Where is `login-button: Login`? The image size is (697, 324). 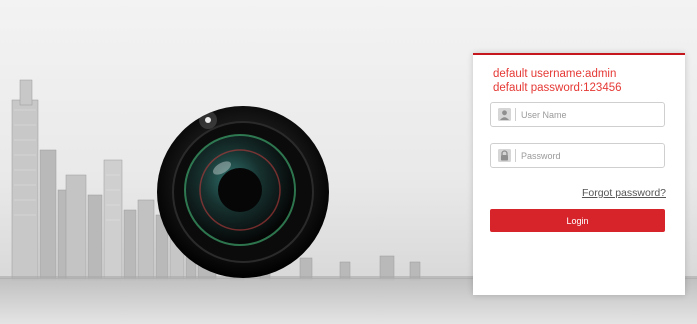
login-button: Login is located at coordinates (577, 220).